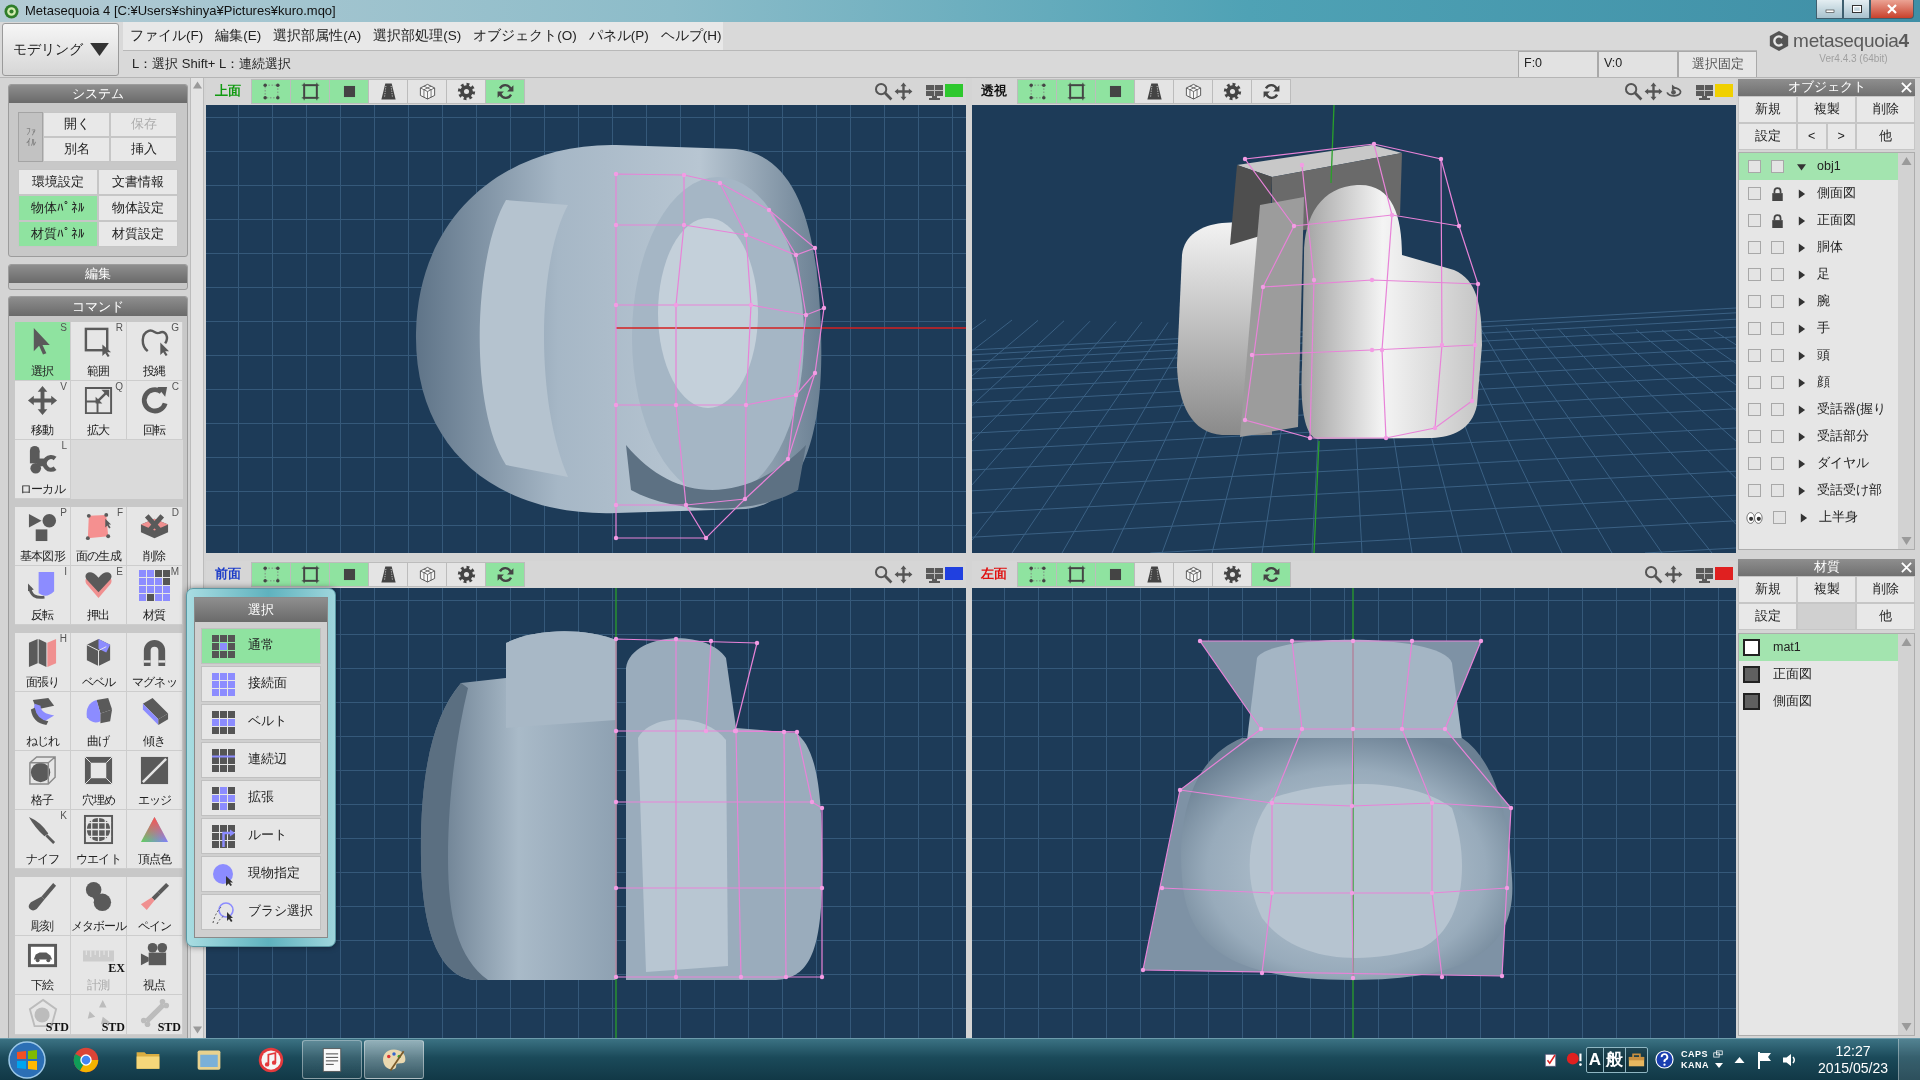  I want to click on command-button: D 削除, so click(155, 536).